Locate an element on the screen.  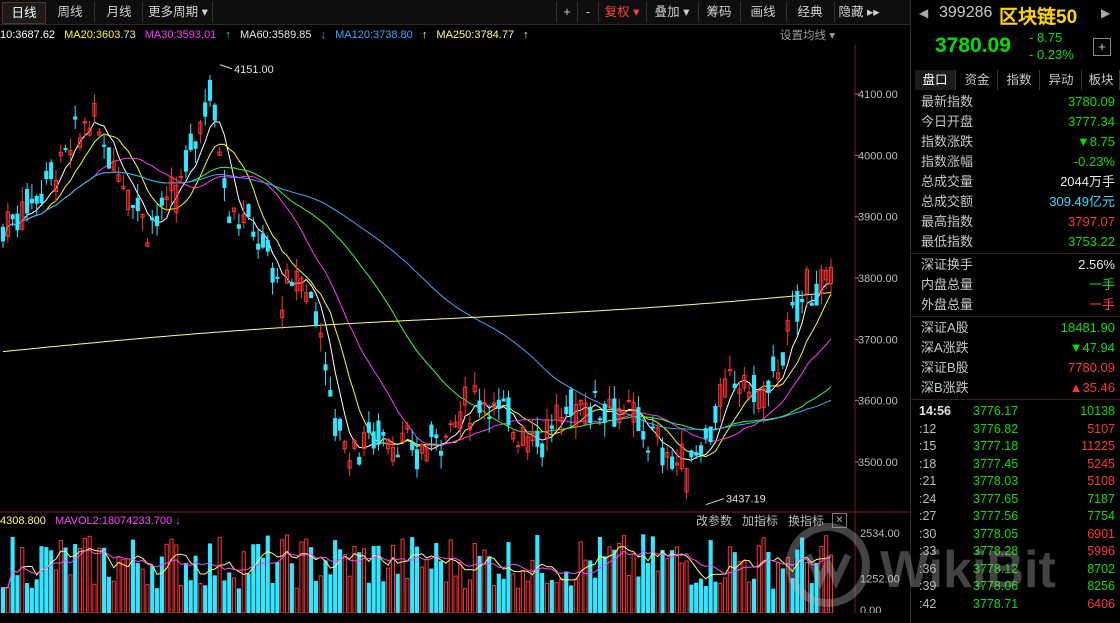
tab-monthly: 月线 is located at coordinates (119, 12).